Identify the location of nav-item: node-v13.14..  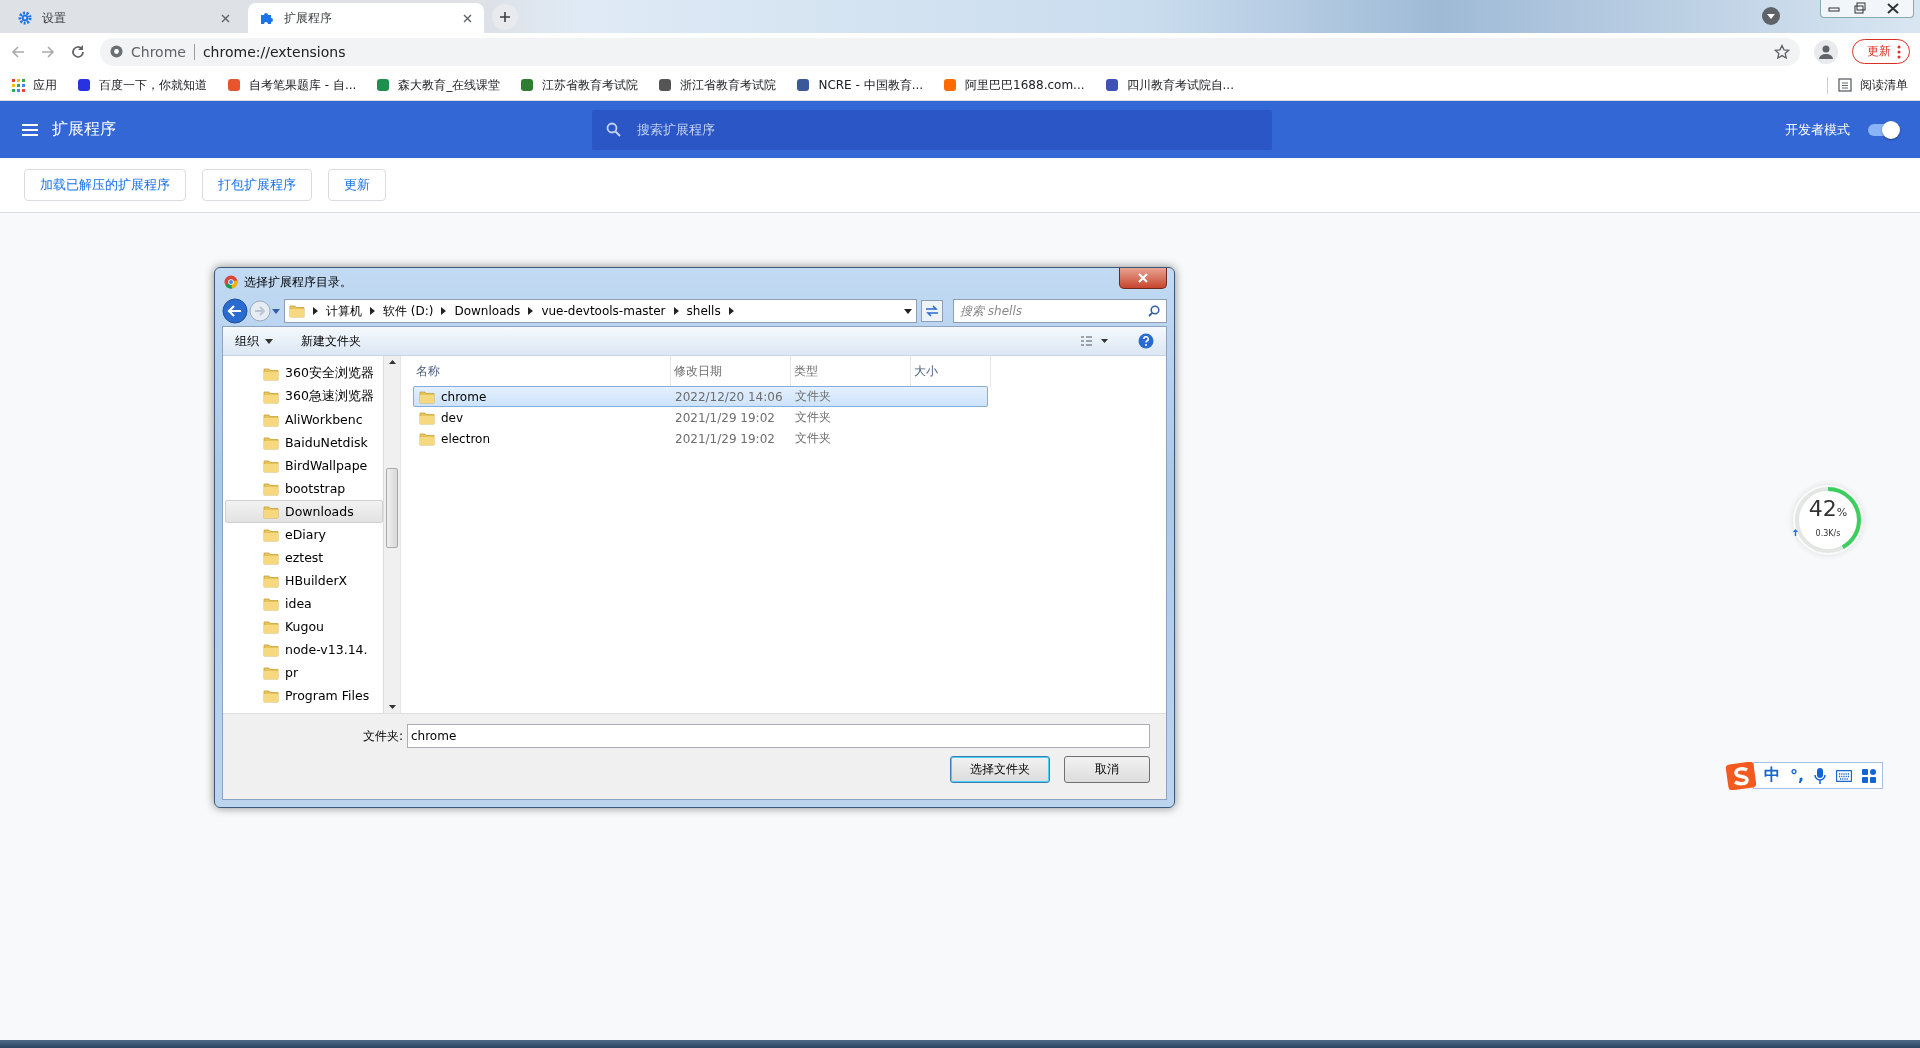
(304, 649).